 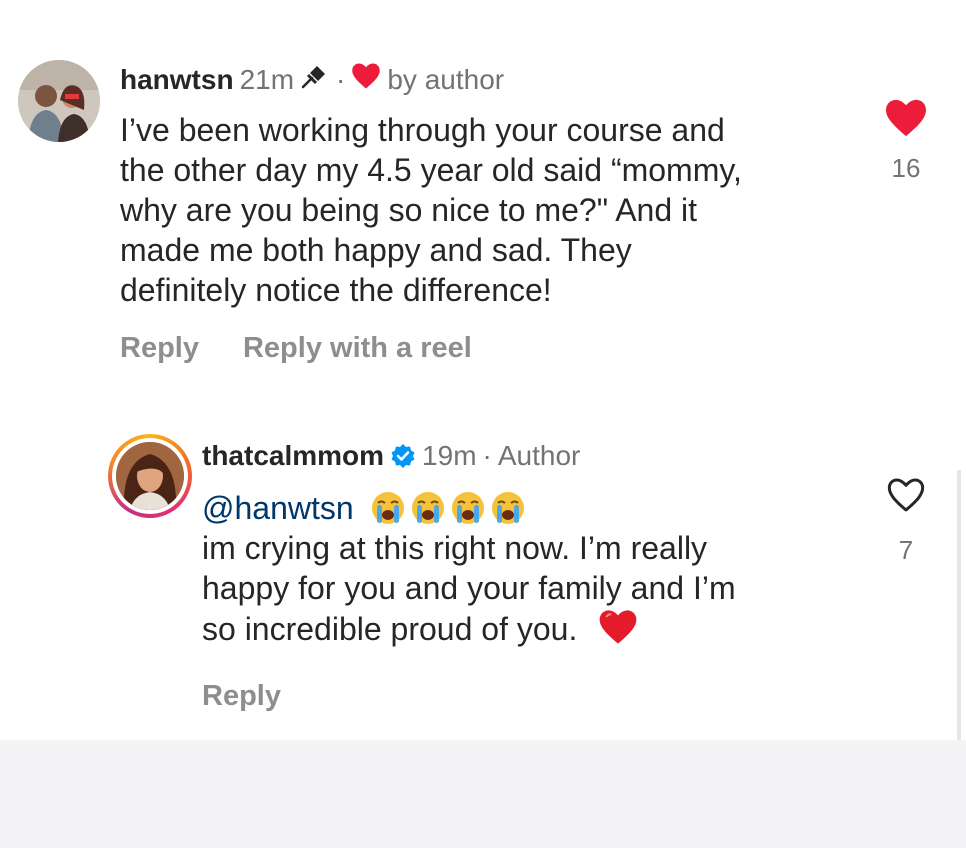 I want to click on avatar-story-ring, so click(x=150, y=476).